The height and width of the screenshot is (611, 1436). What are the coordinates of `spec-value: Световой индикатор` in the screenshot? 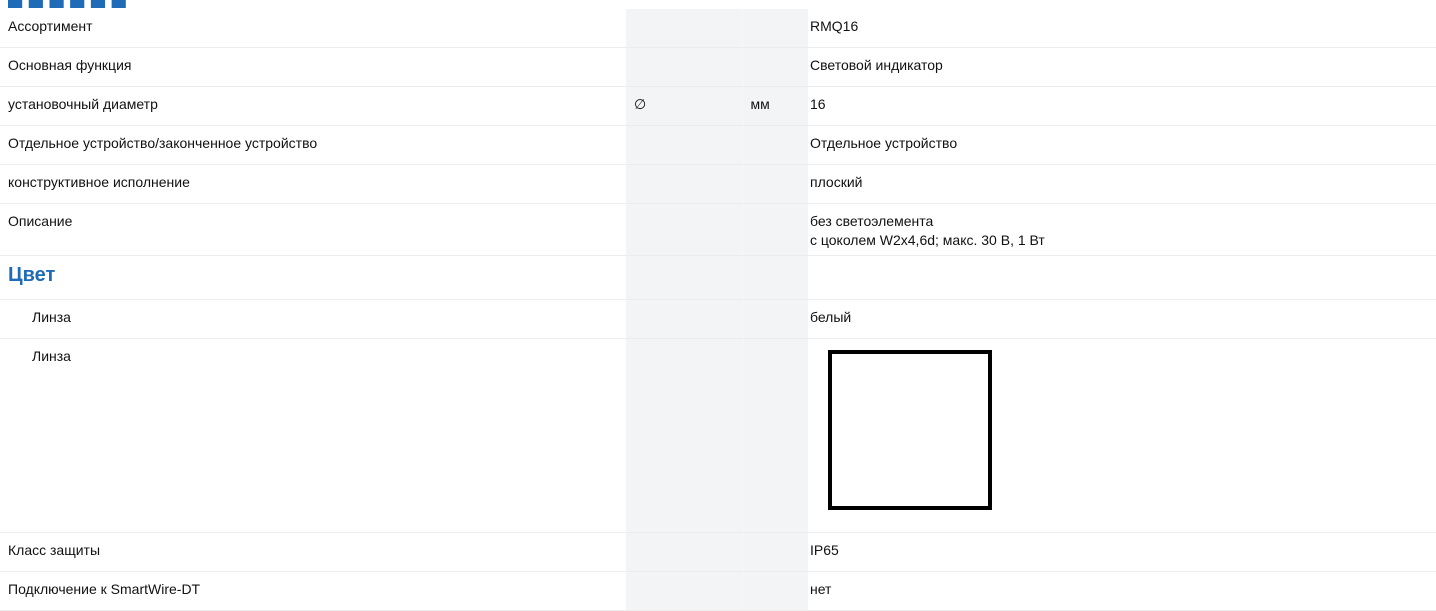 It's located at (1122, 67).